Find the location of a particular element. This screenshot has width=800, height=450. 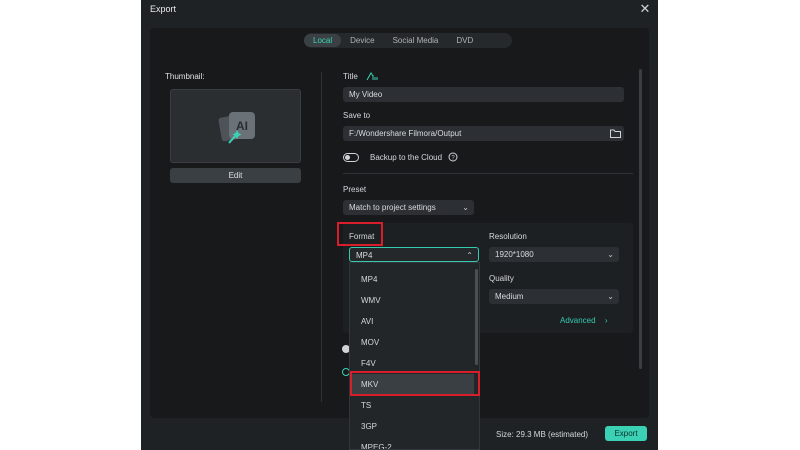

save-to-field: F:/Wondershare Filmora/Output is located at coordinates (483, 133).